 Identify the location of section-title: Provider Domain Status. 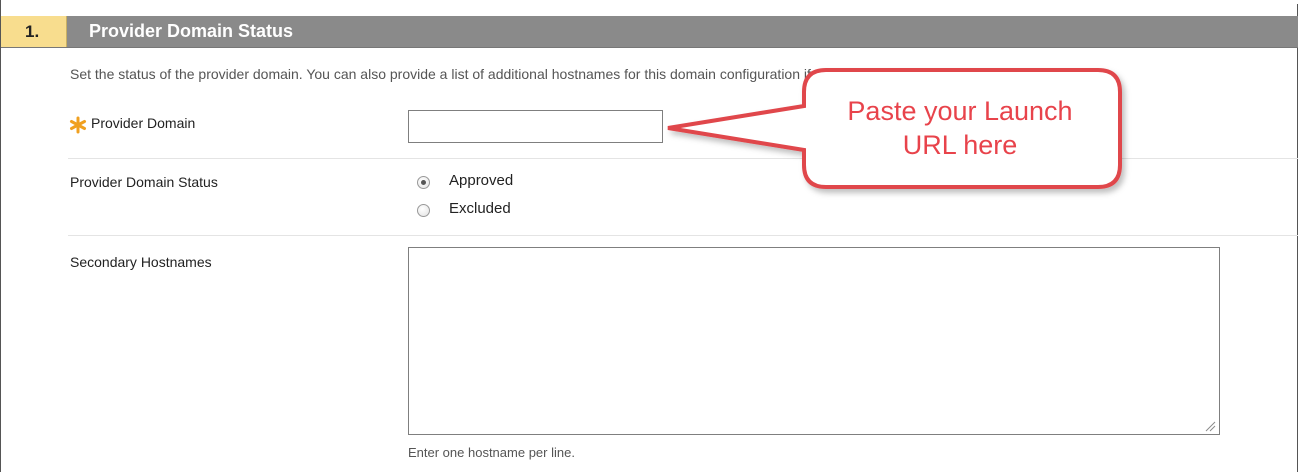
(191, 31).